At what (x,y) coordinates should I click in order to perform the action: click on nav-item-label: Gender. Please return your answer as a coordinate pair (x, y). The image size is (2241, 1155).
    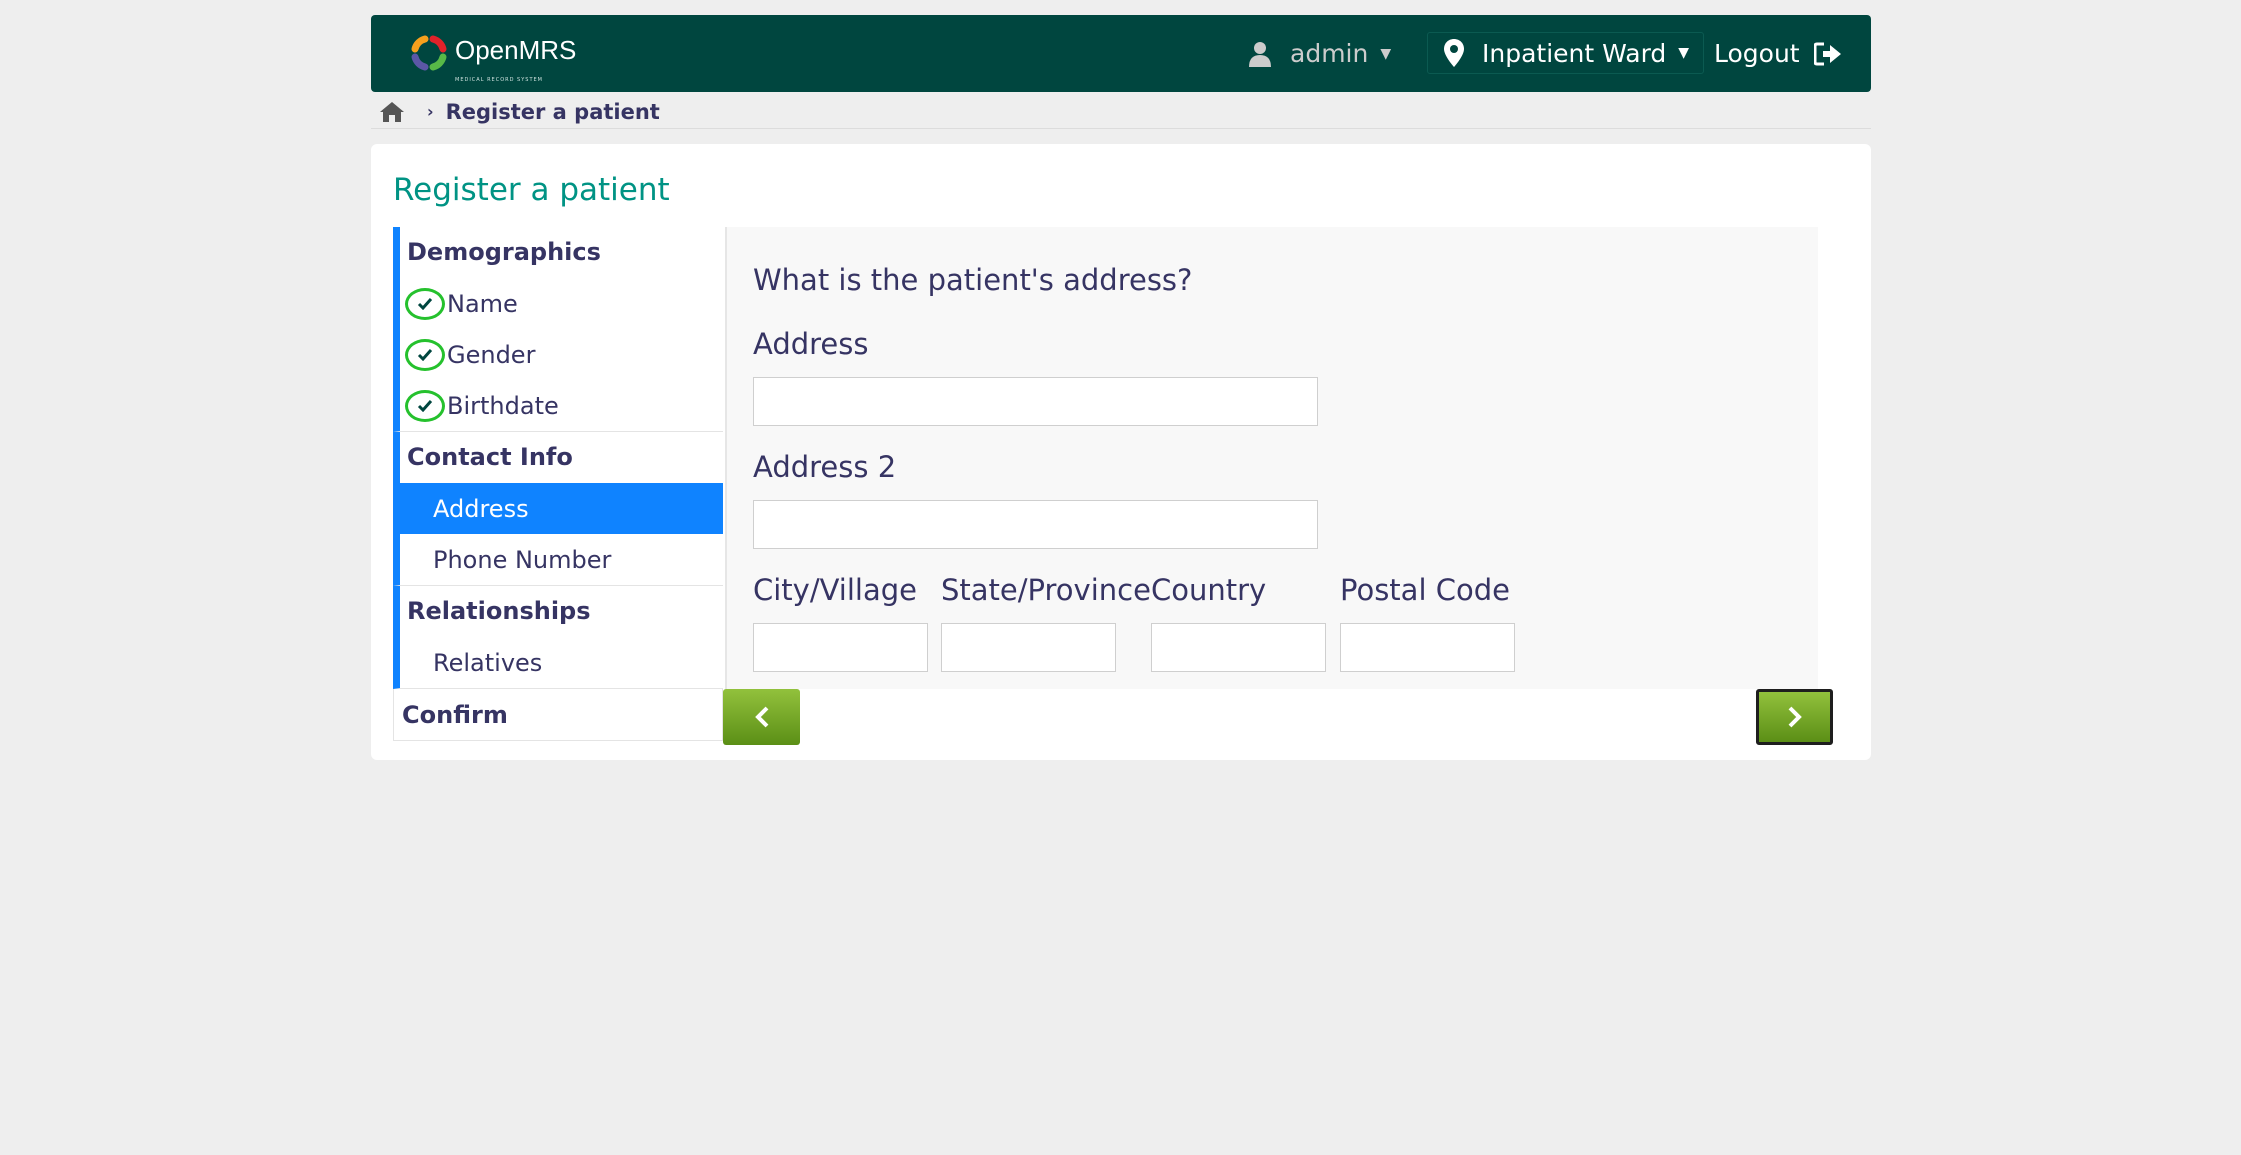
    Looking at the image, I should click on (491, 354).